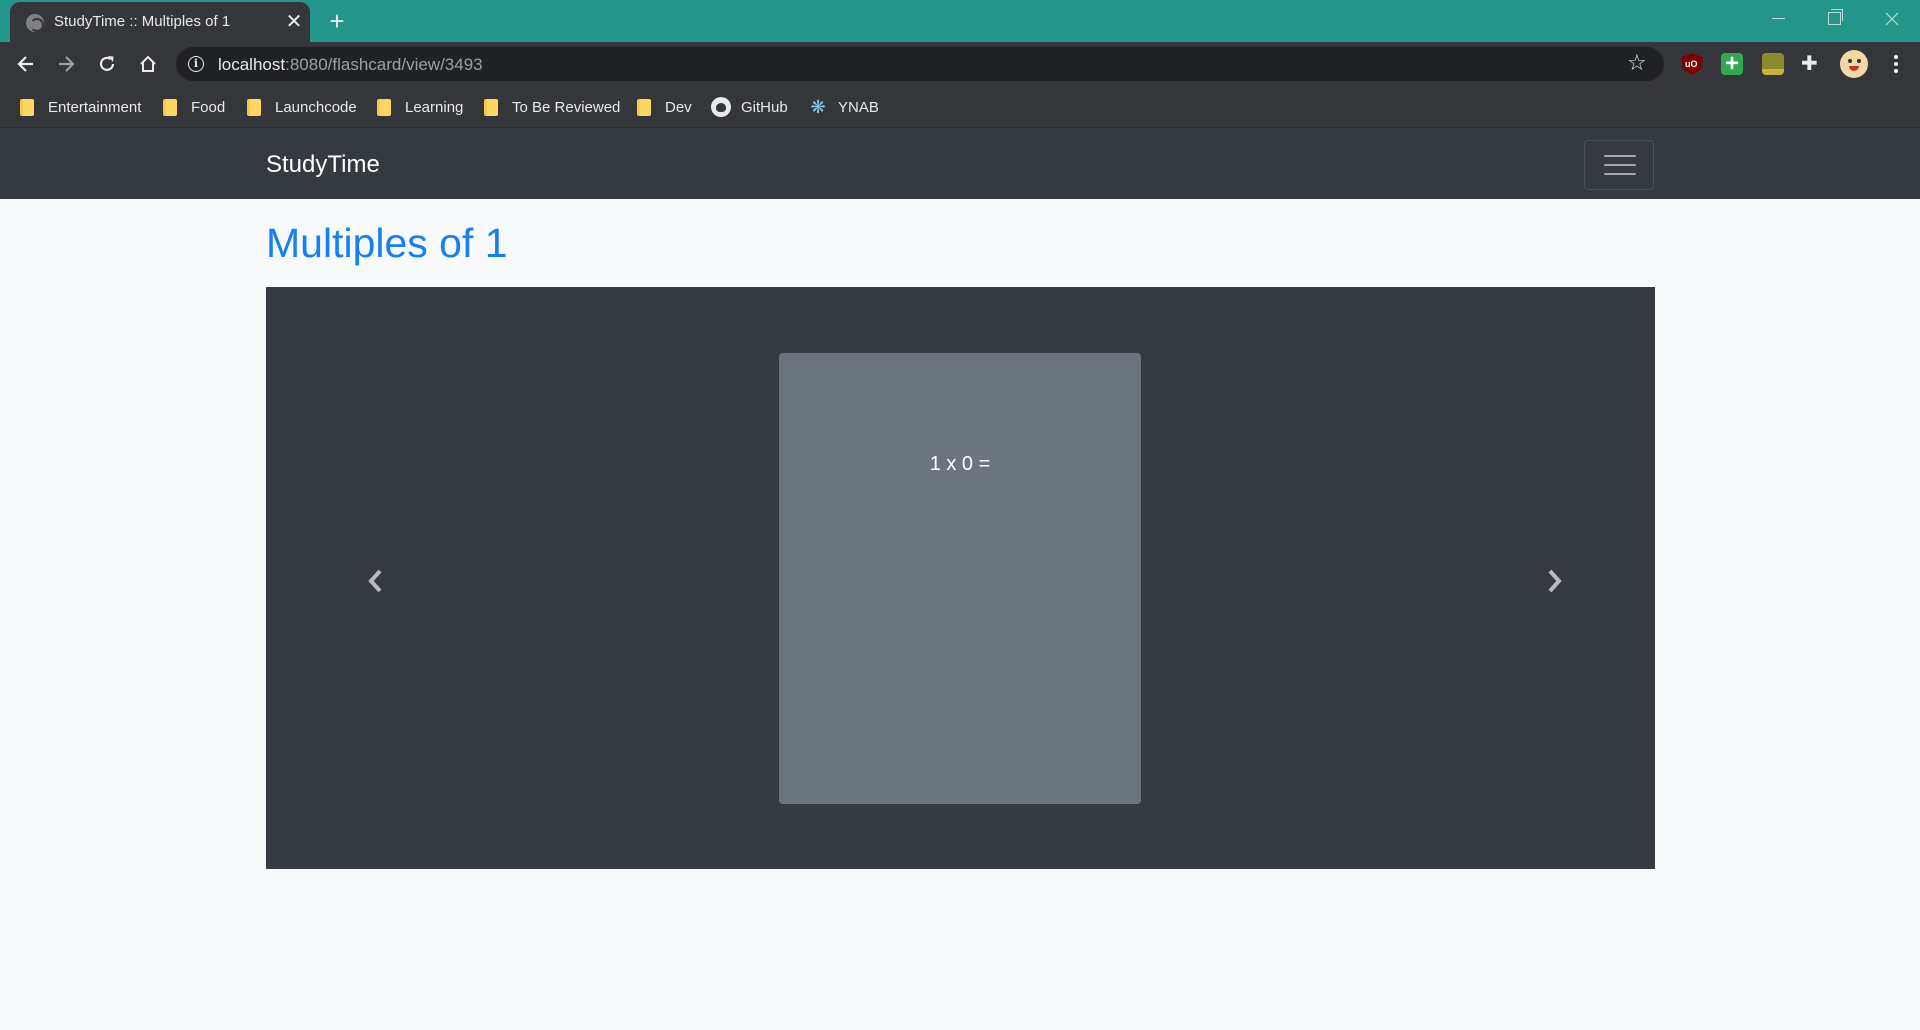  Describe the element at coordinates (566, 107) in the screenshot. I see `bookmark-label: To Be Reviewed` at that location.